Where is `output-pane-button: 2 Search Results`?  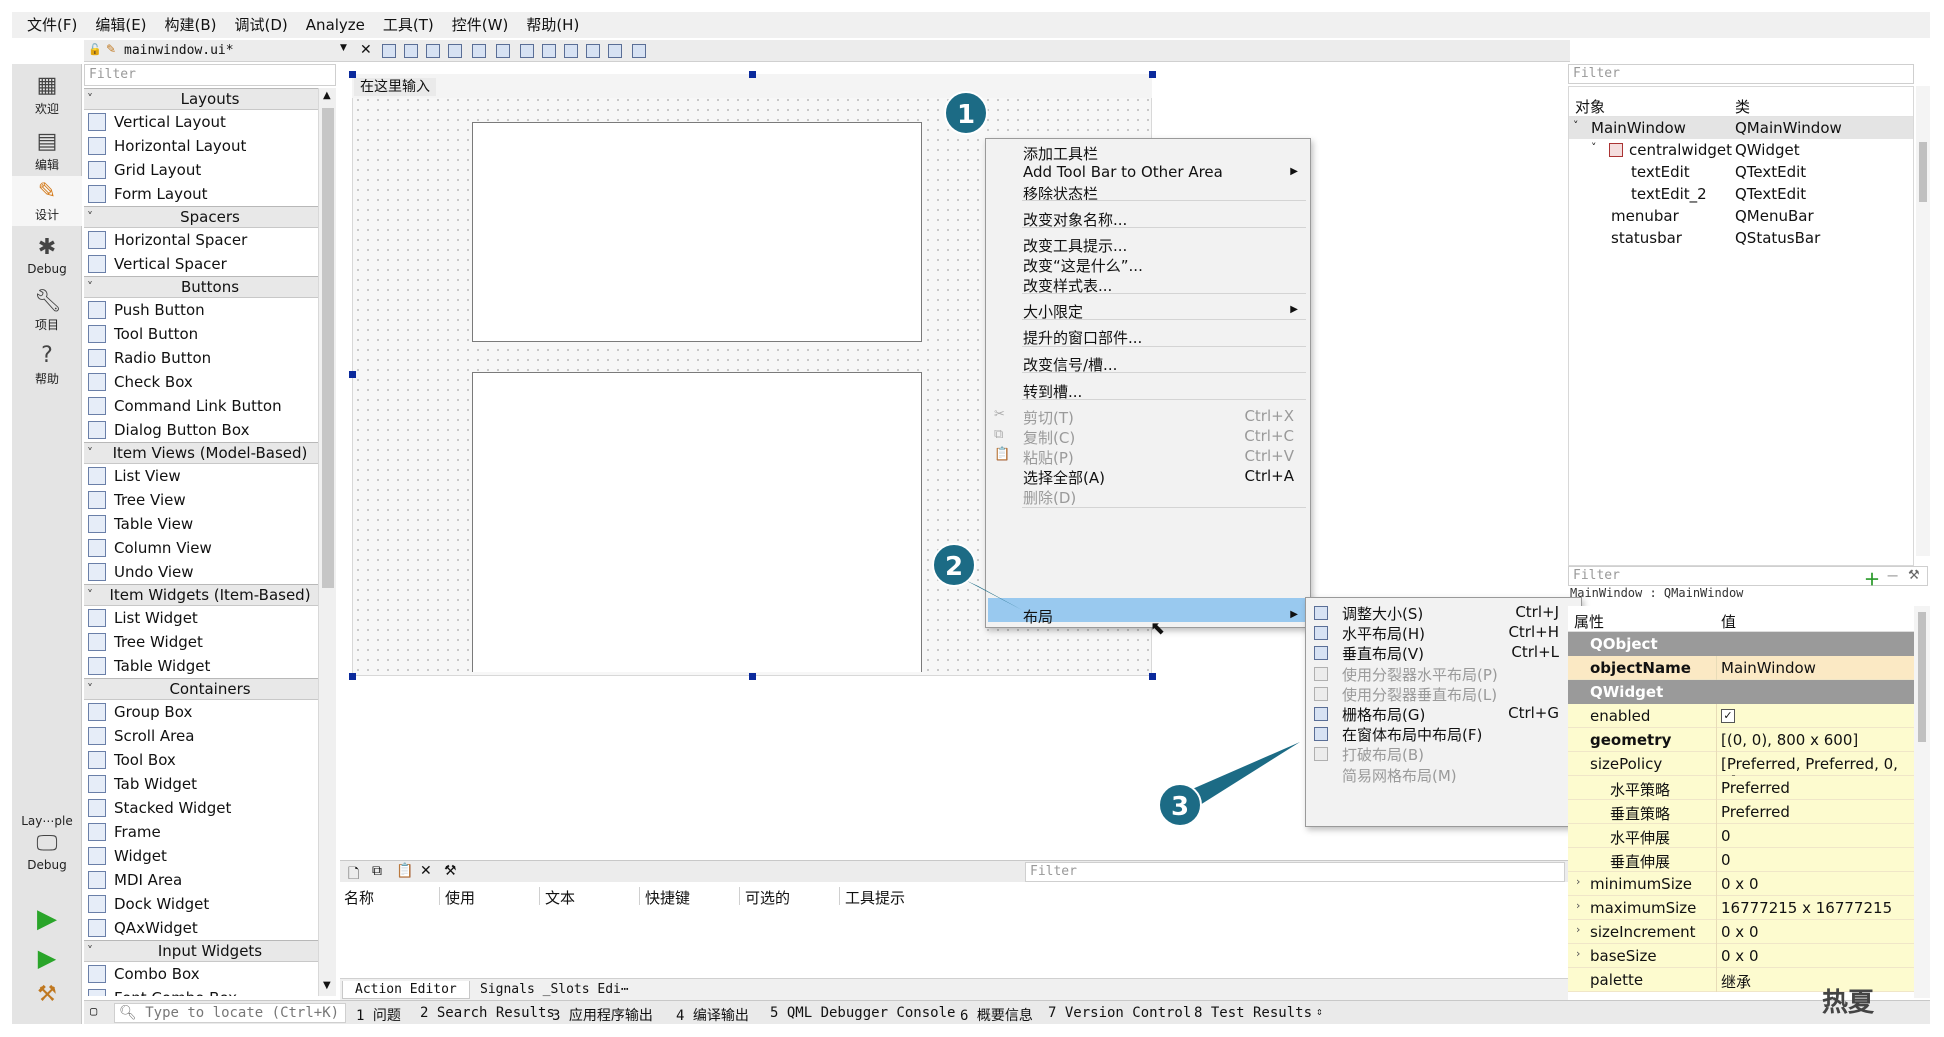
output-pane-button: 2 Search Results is located at coordinates (487, 1013).